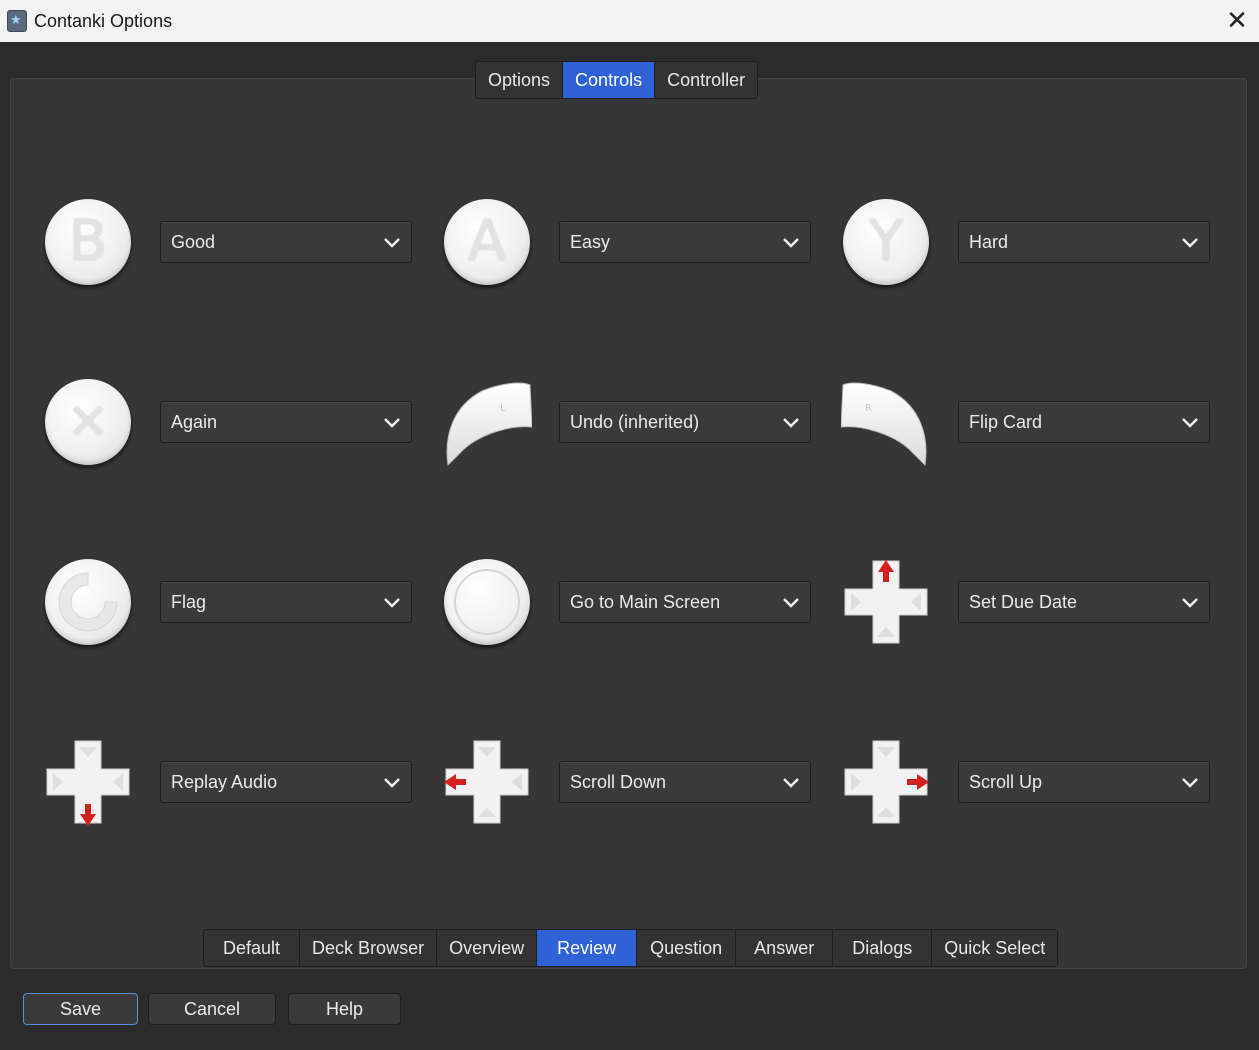 This screenshot has height=1050, width=1259. I want to click on right-bumper-action-select: Flip Card, so click(1084, 422).